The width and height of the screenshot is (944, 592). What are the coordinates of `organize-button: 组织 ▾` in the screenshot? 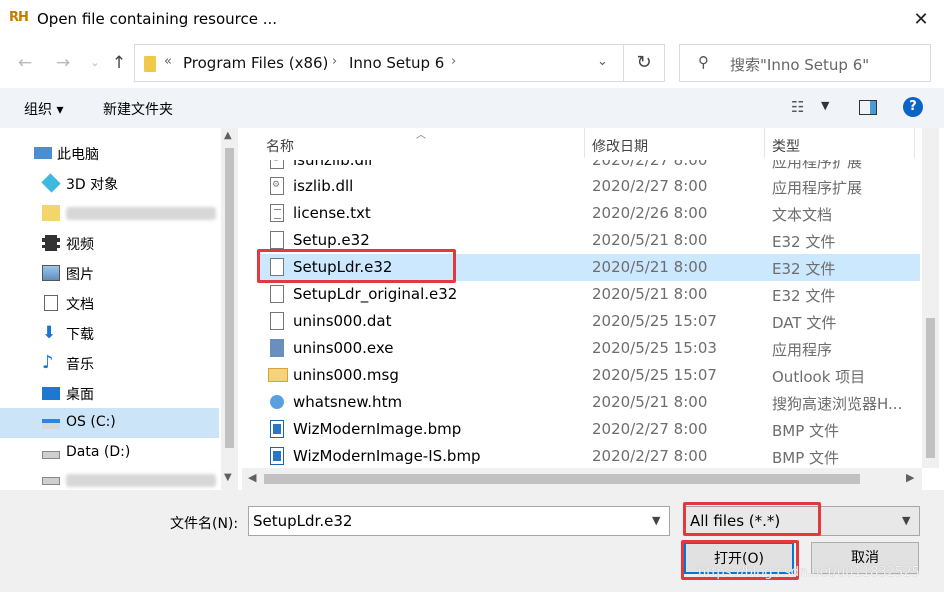 It's located at (43, 109).